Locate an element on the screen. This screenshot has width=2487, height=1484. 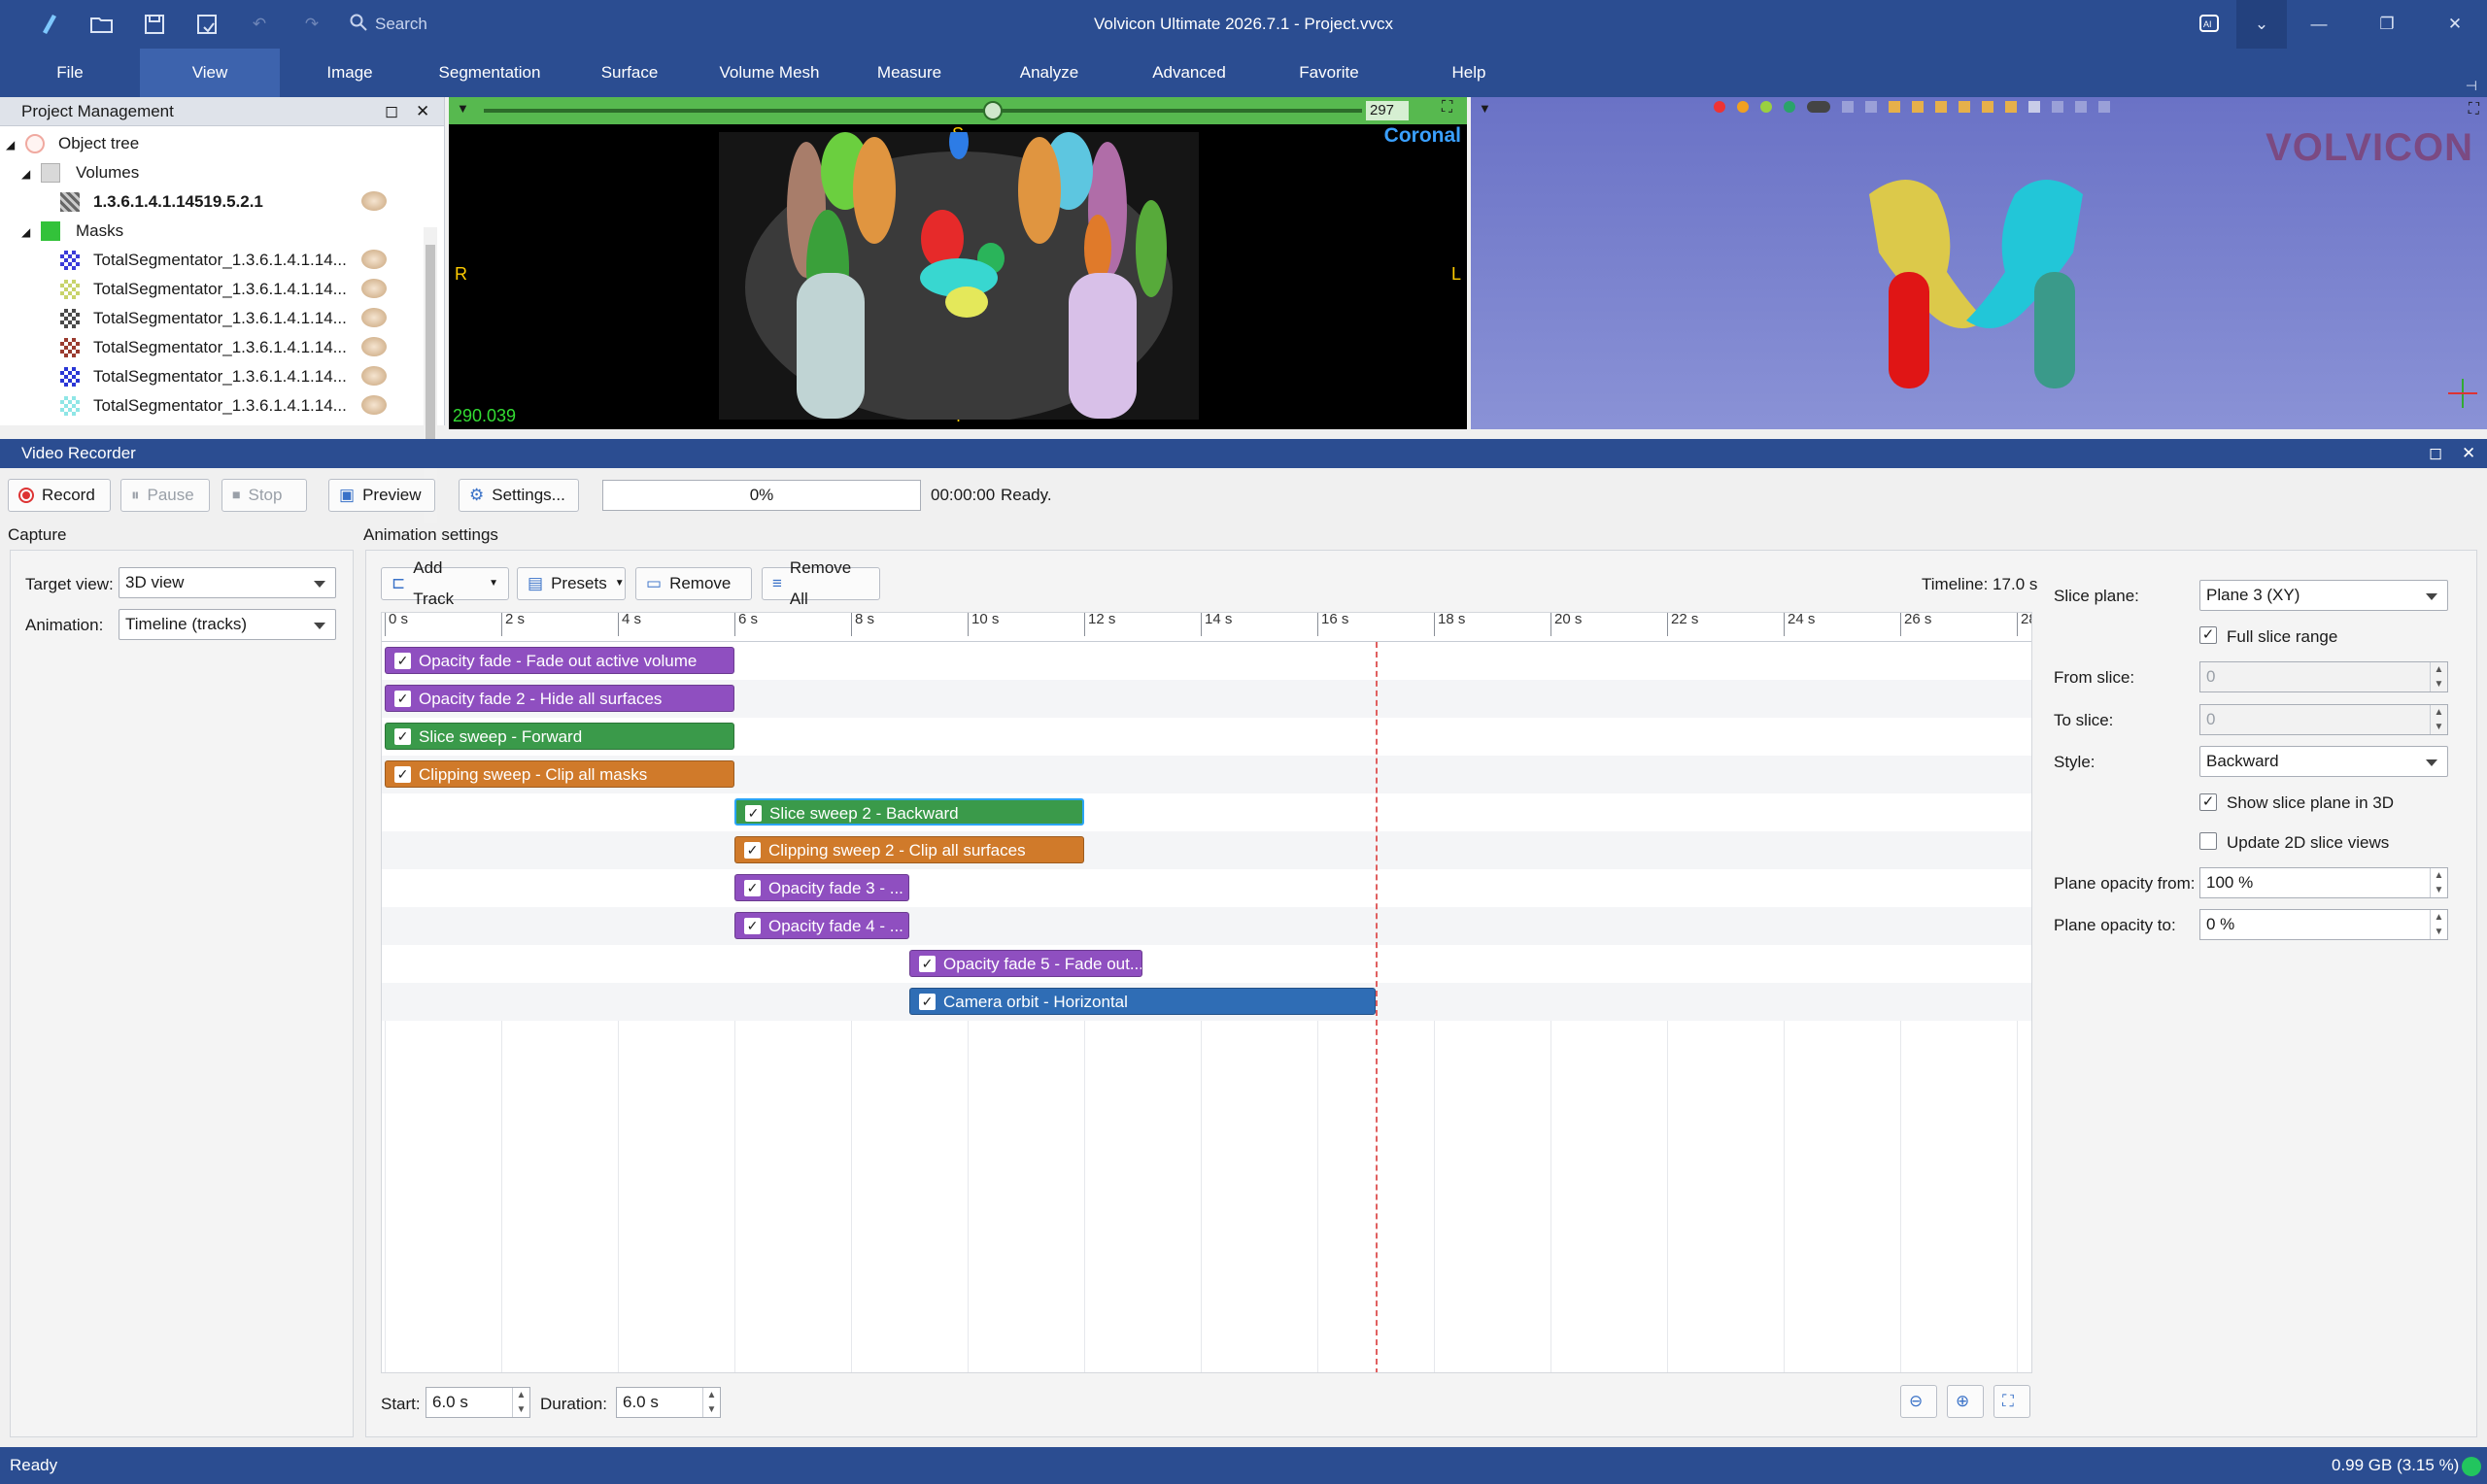
view-top-icon is located at coordinates (1964, 107).